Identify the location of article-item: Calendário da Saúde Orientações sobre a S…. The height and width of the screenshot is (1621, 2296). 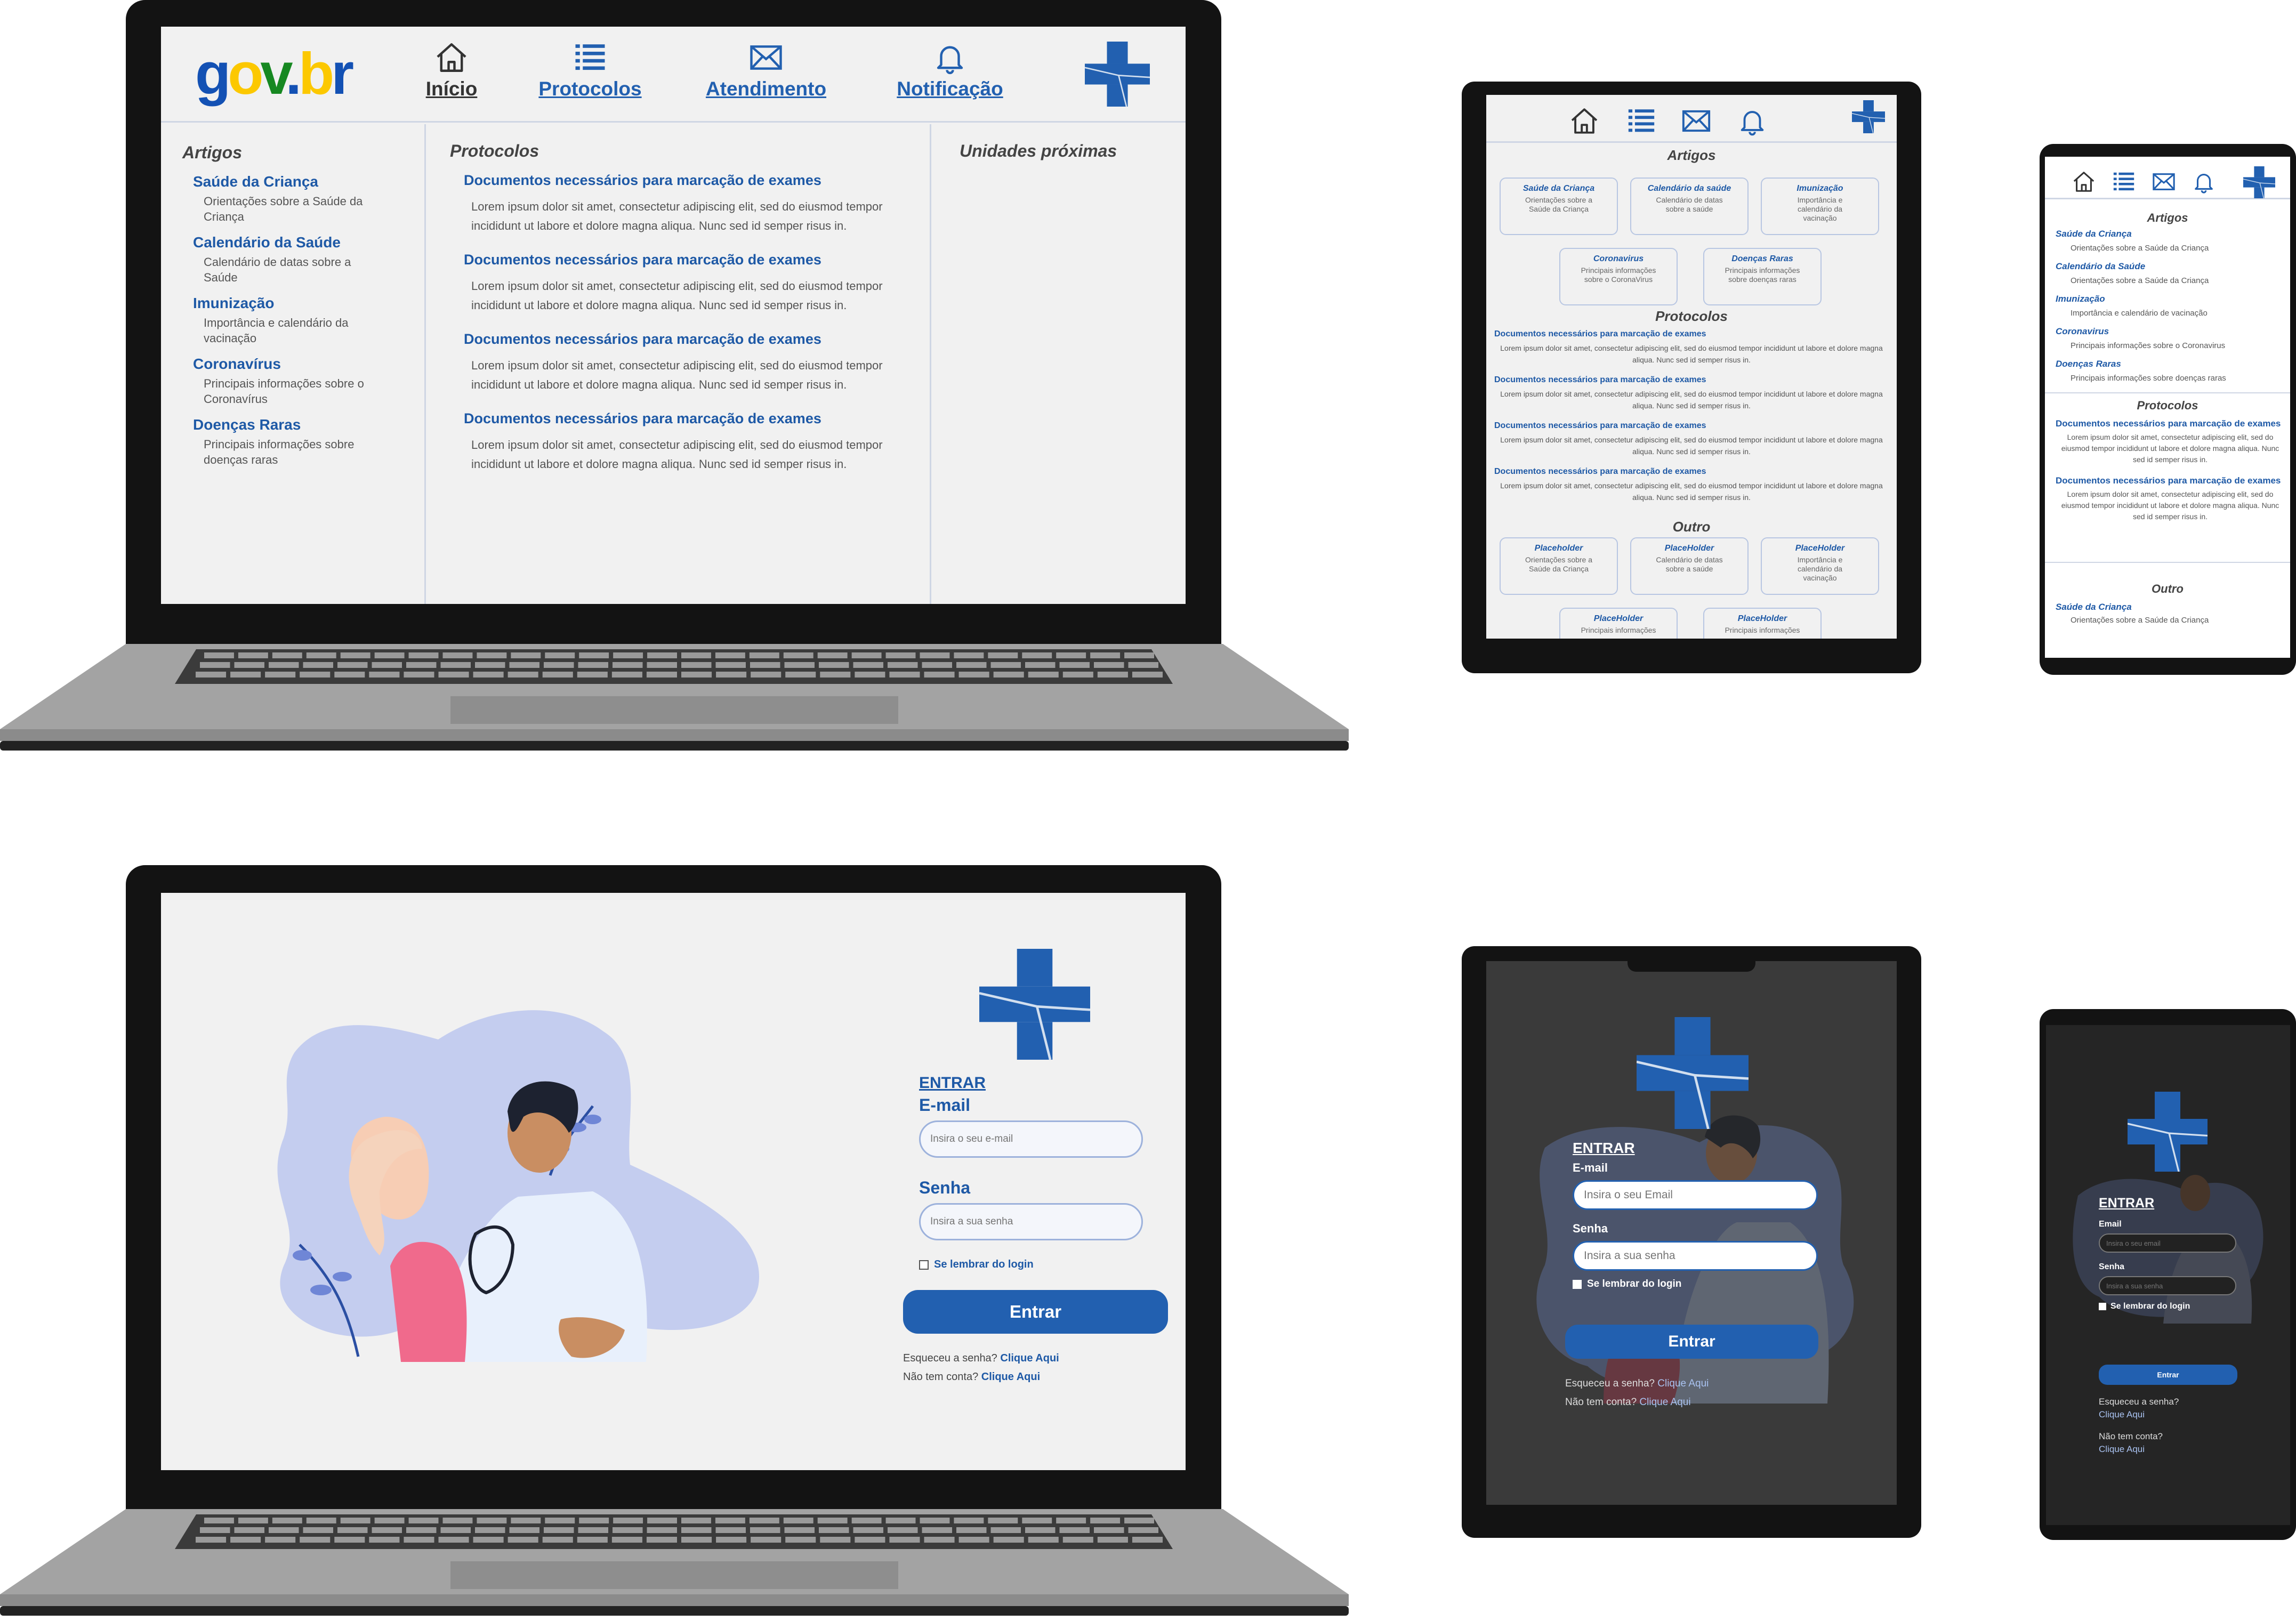
(2170, 273).